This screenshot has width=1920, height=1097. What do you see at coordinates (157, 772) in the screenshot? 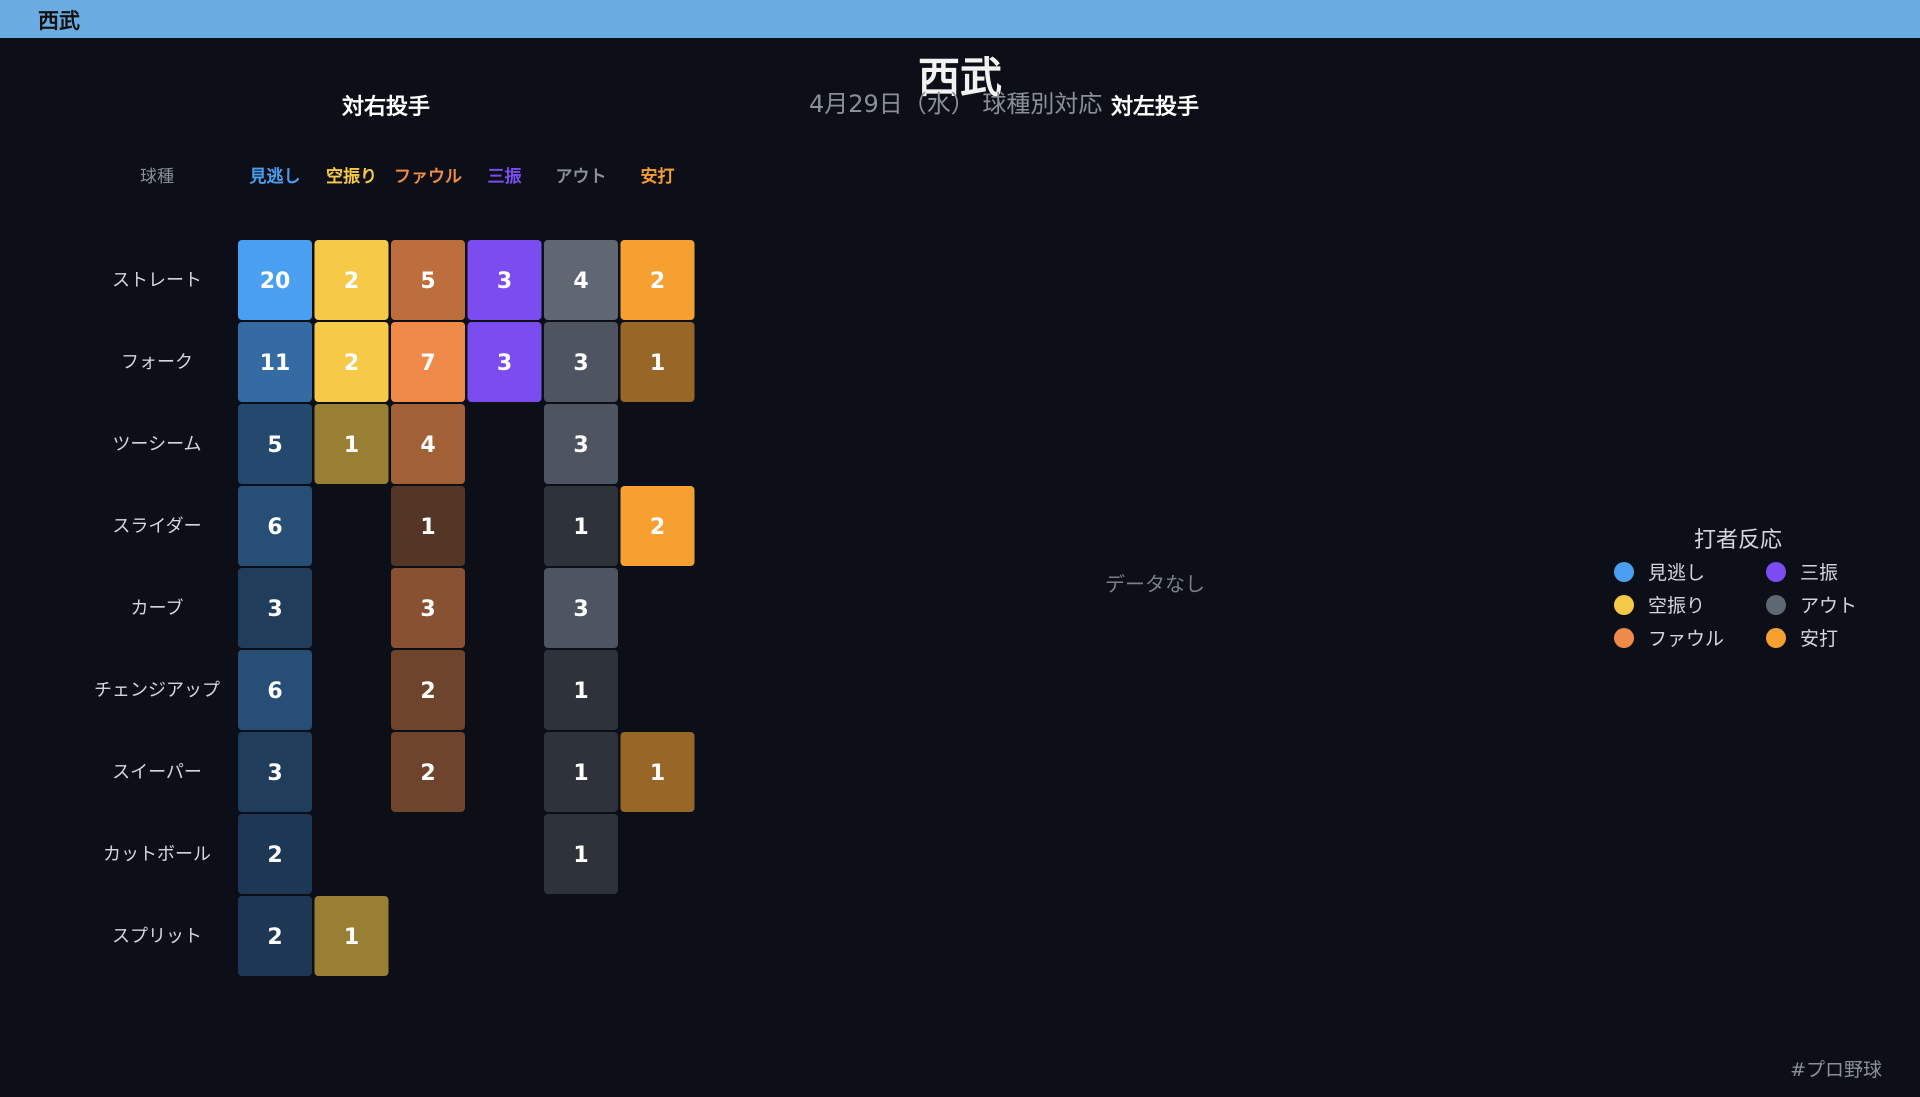
I see `row-label: スイーパー` at bounding box center [157, 772].